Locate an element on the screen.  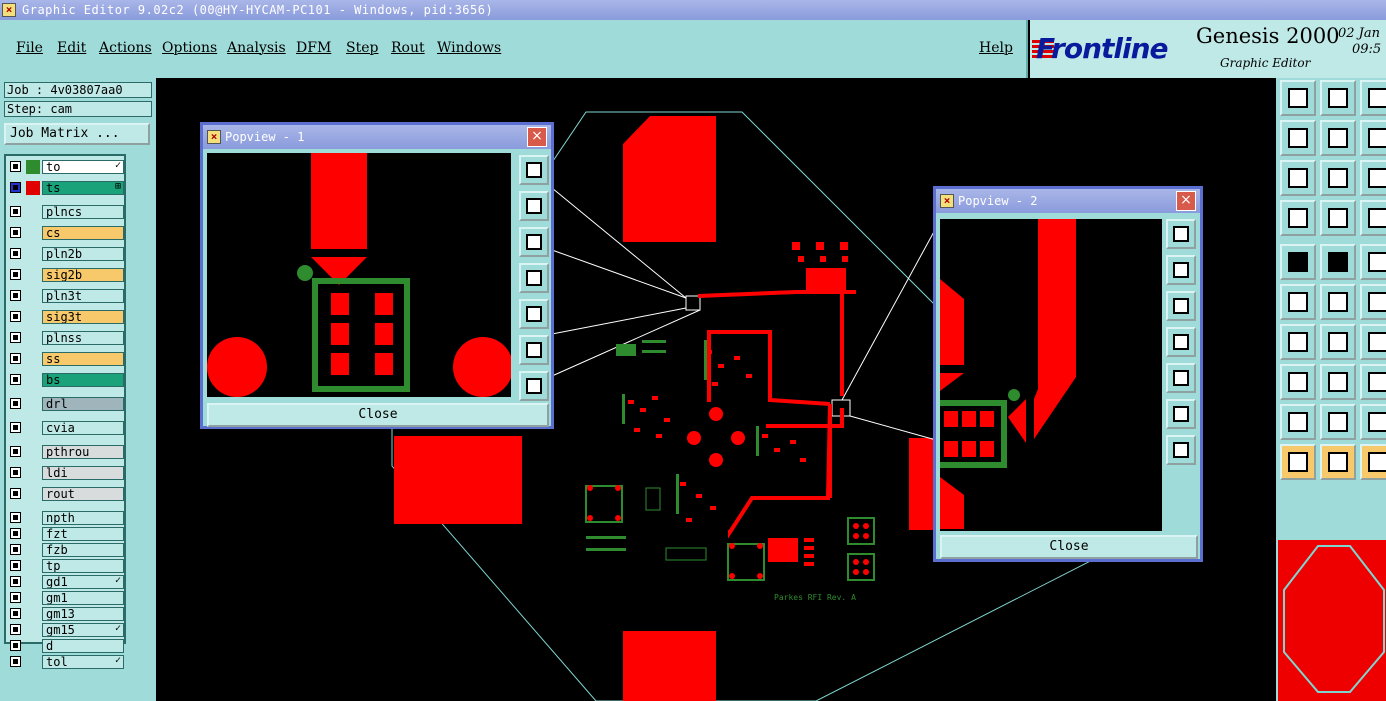
move-down-tool-button is located at coordinates (1338, 98).